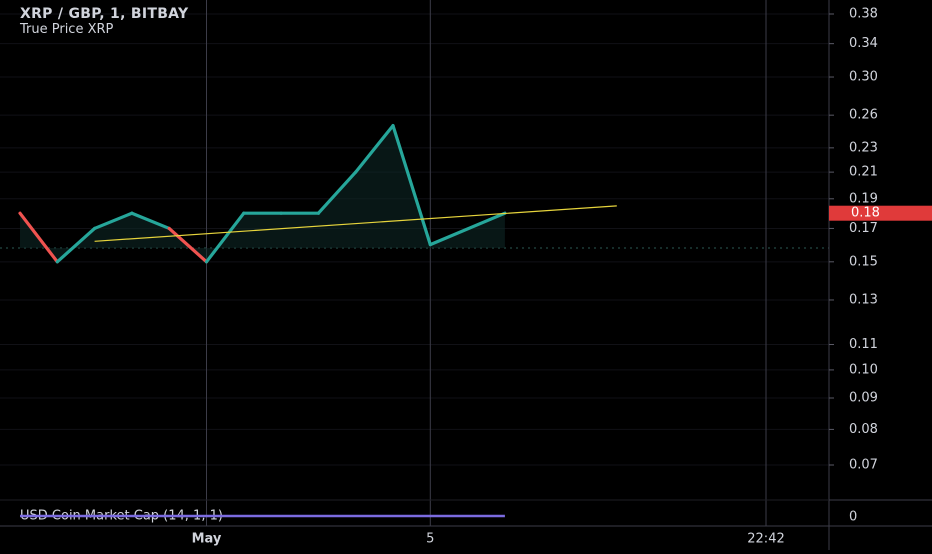 The width and height of the screenshot is (932, 554). What do you see at coordinates (863, 429) in the screenshot?
I see `price-tick-label: 0.08` at bounding box center [863, 429].